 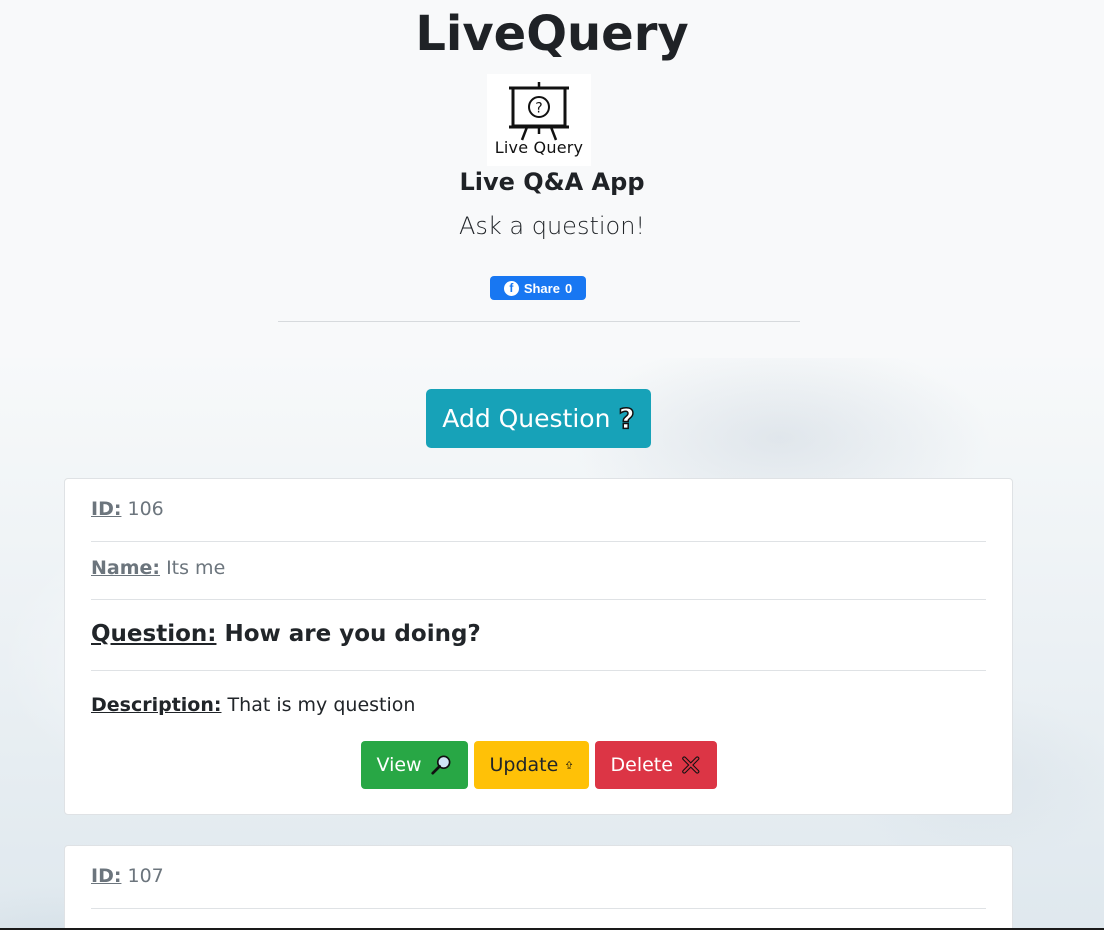 What do you see at coordinates (569, 765) in the screenshot?
I see `up-arrow-icon` at bounding box center [569, 765].